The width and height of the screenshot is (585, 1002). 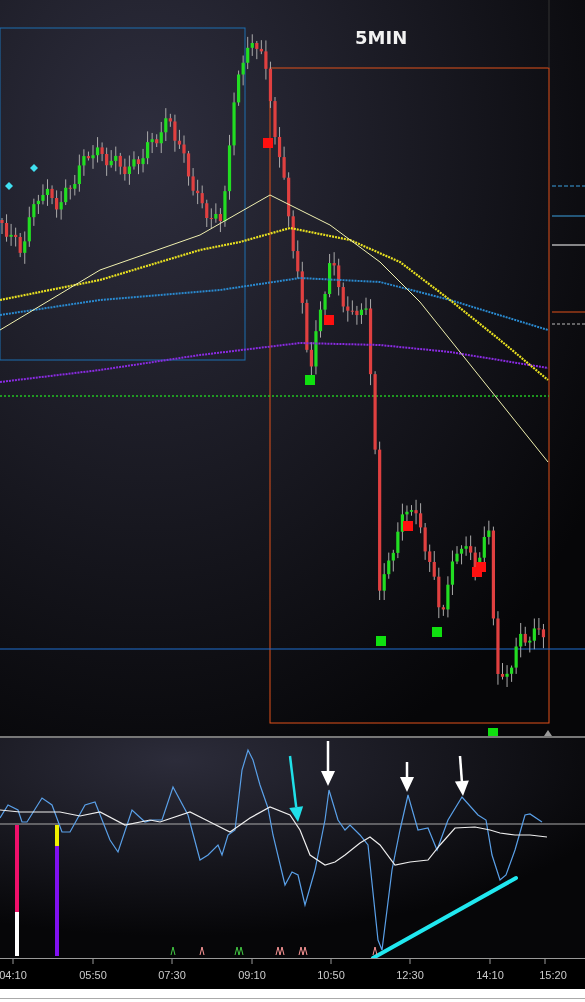 What do you see at coordinates (553, 975) in the screenshot?
I see `time-label: 15:20` at bounding box center [553, 975].